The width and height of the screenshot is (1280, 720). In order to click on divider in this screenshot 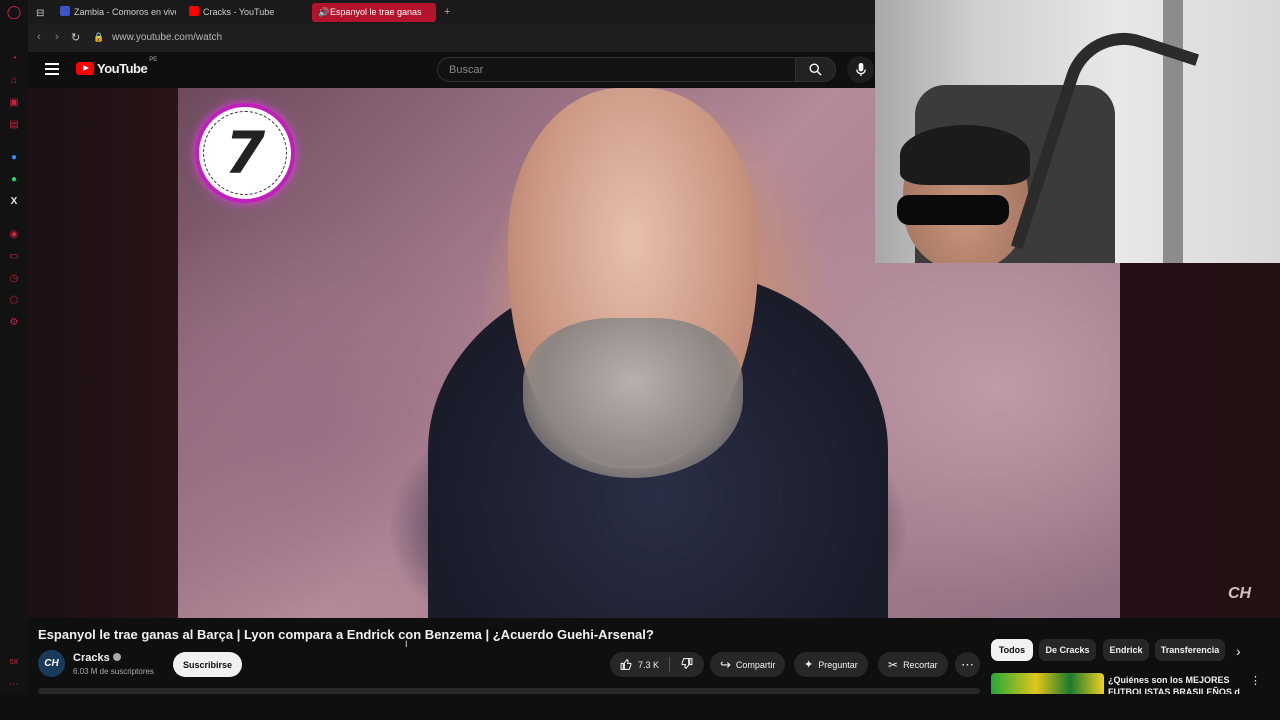, I will do `click(670, 664)`.